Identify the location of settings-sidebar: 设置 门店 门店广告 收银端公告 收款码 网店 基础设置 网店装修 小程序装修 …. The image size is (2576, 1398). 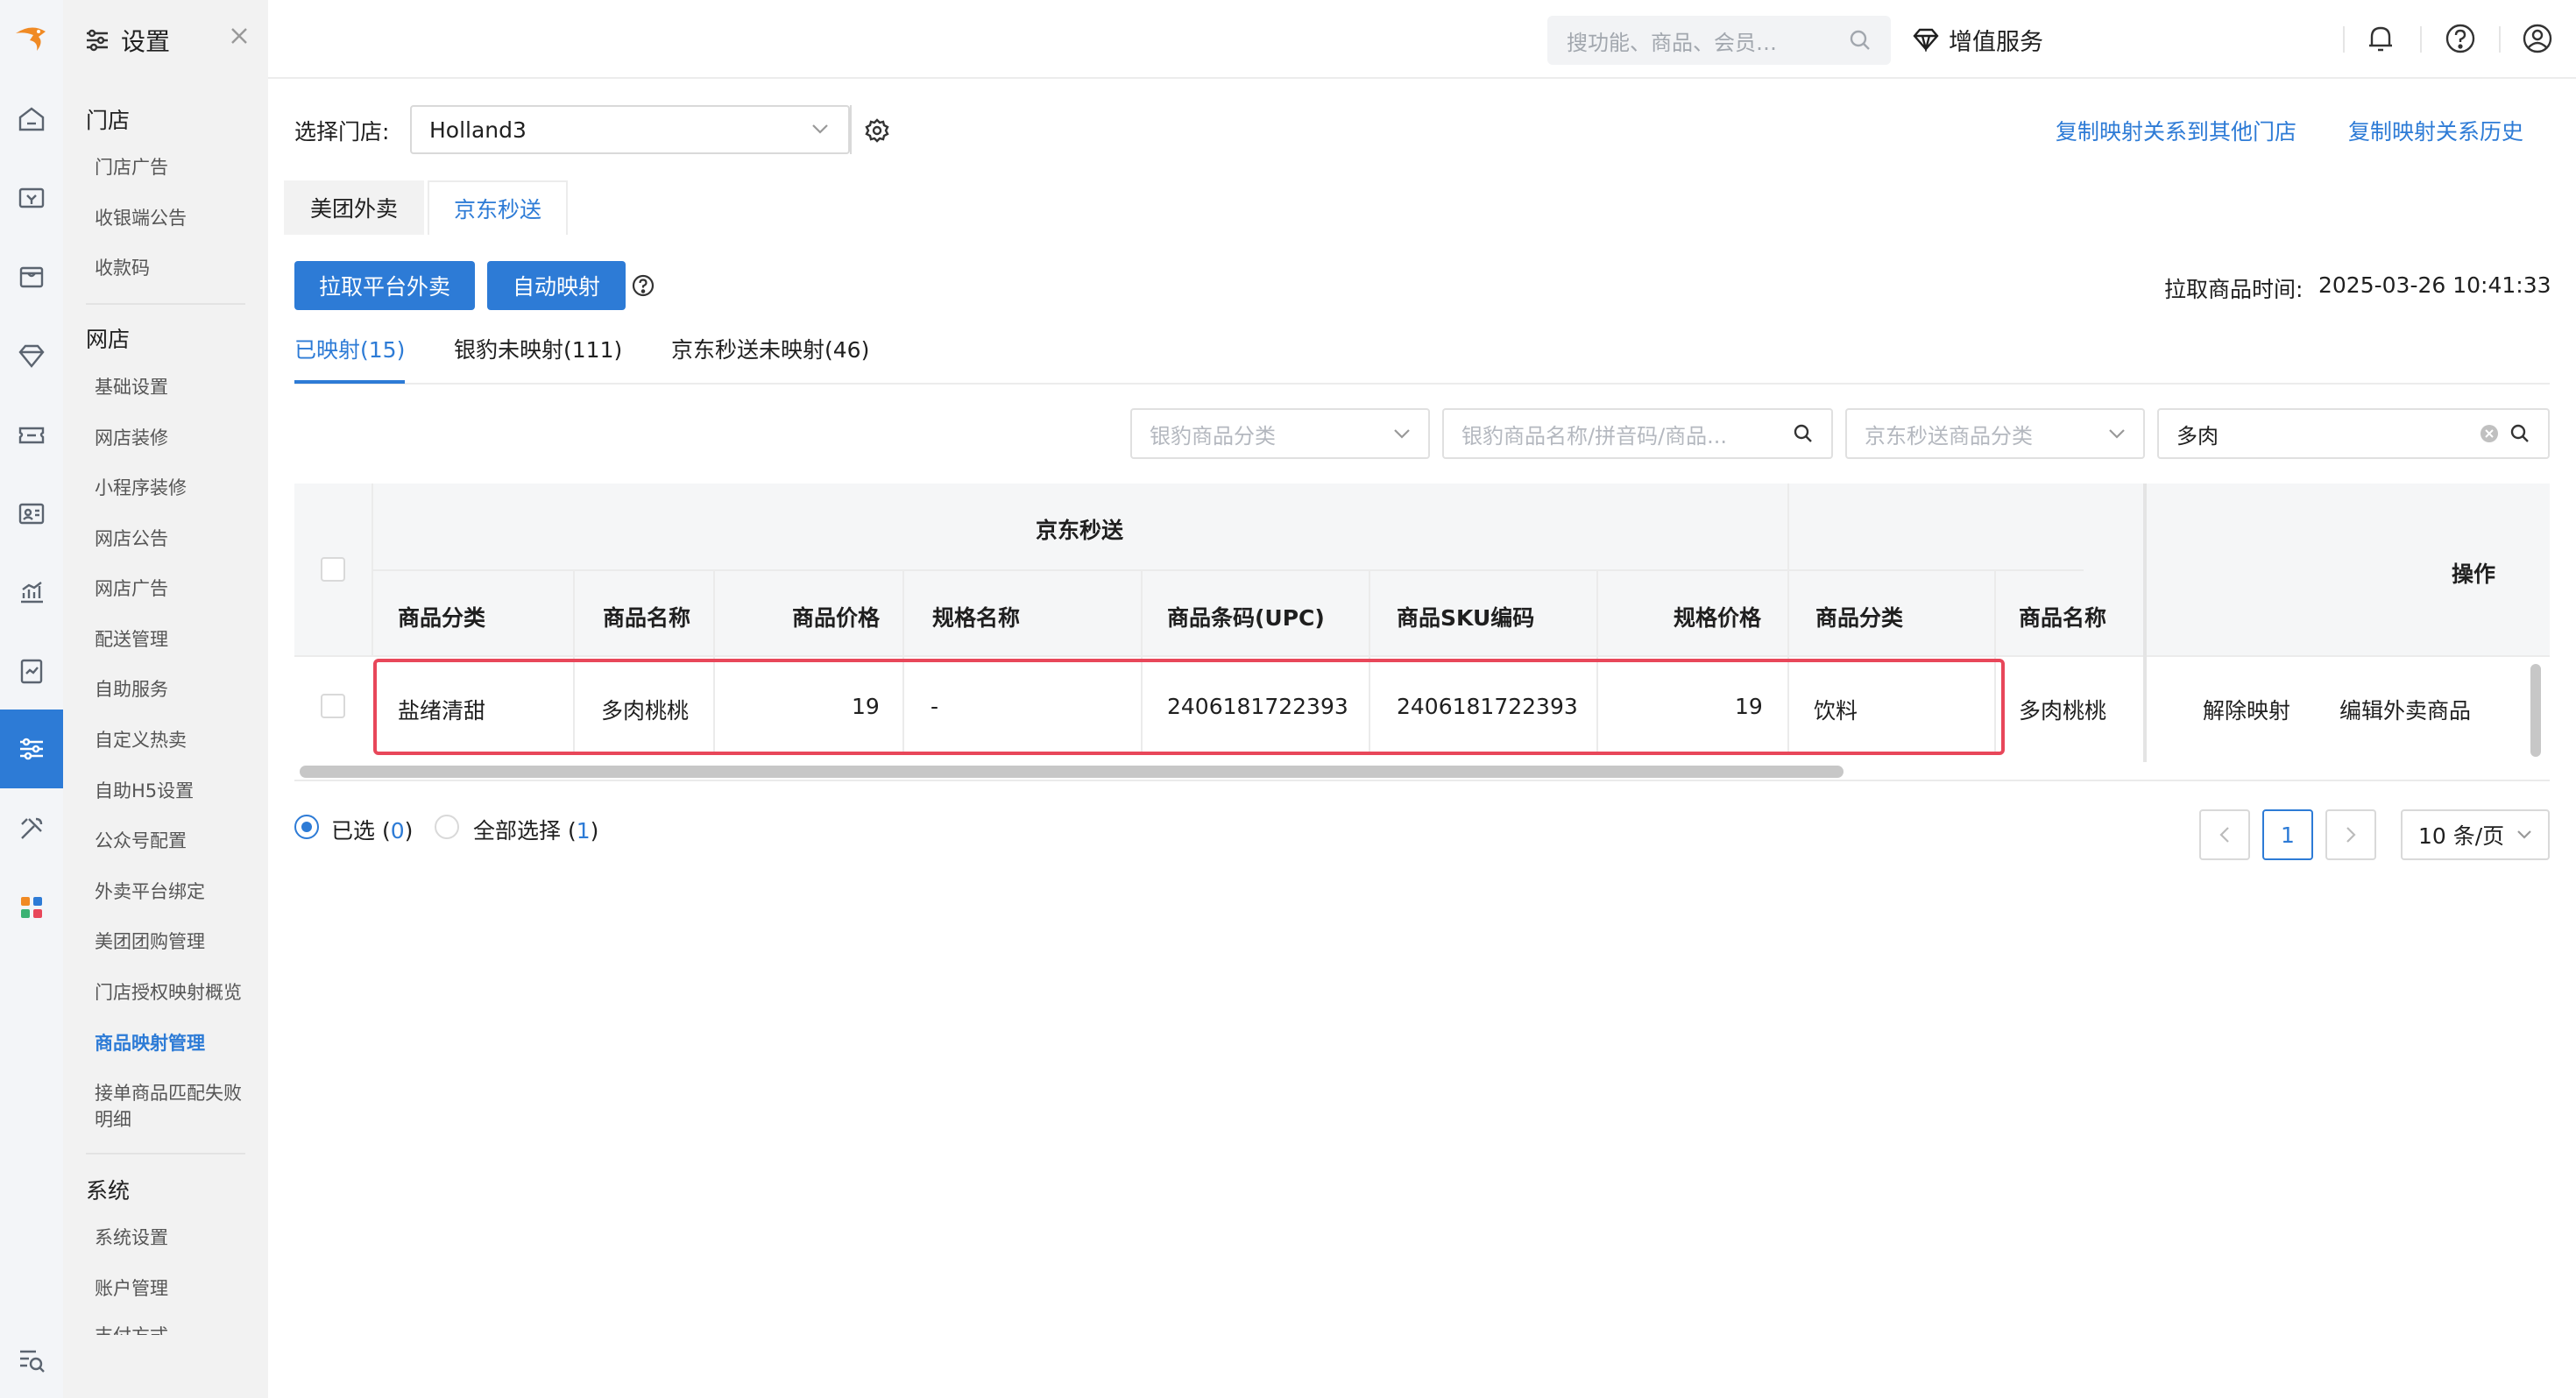
(165, 699).